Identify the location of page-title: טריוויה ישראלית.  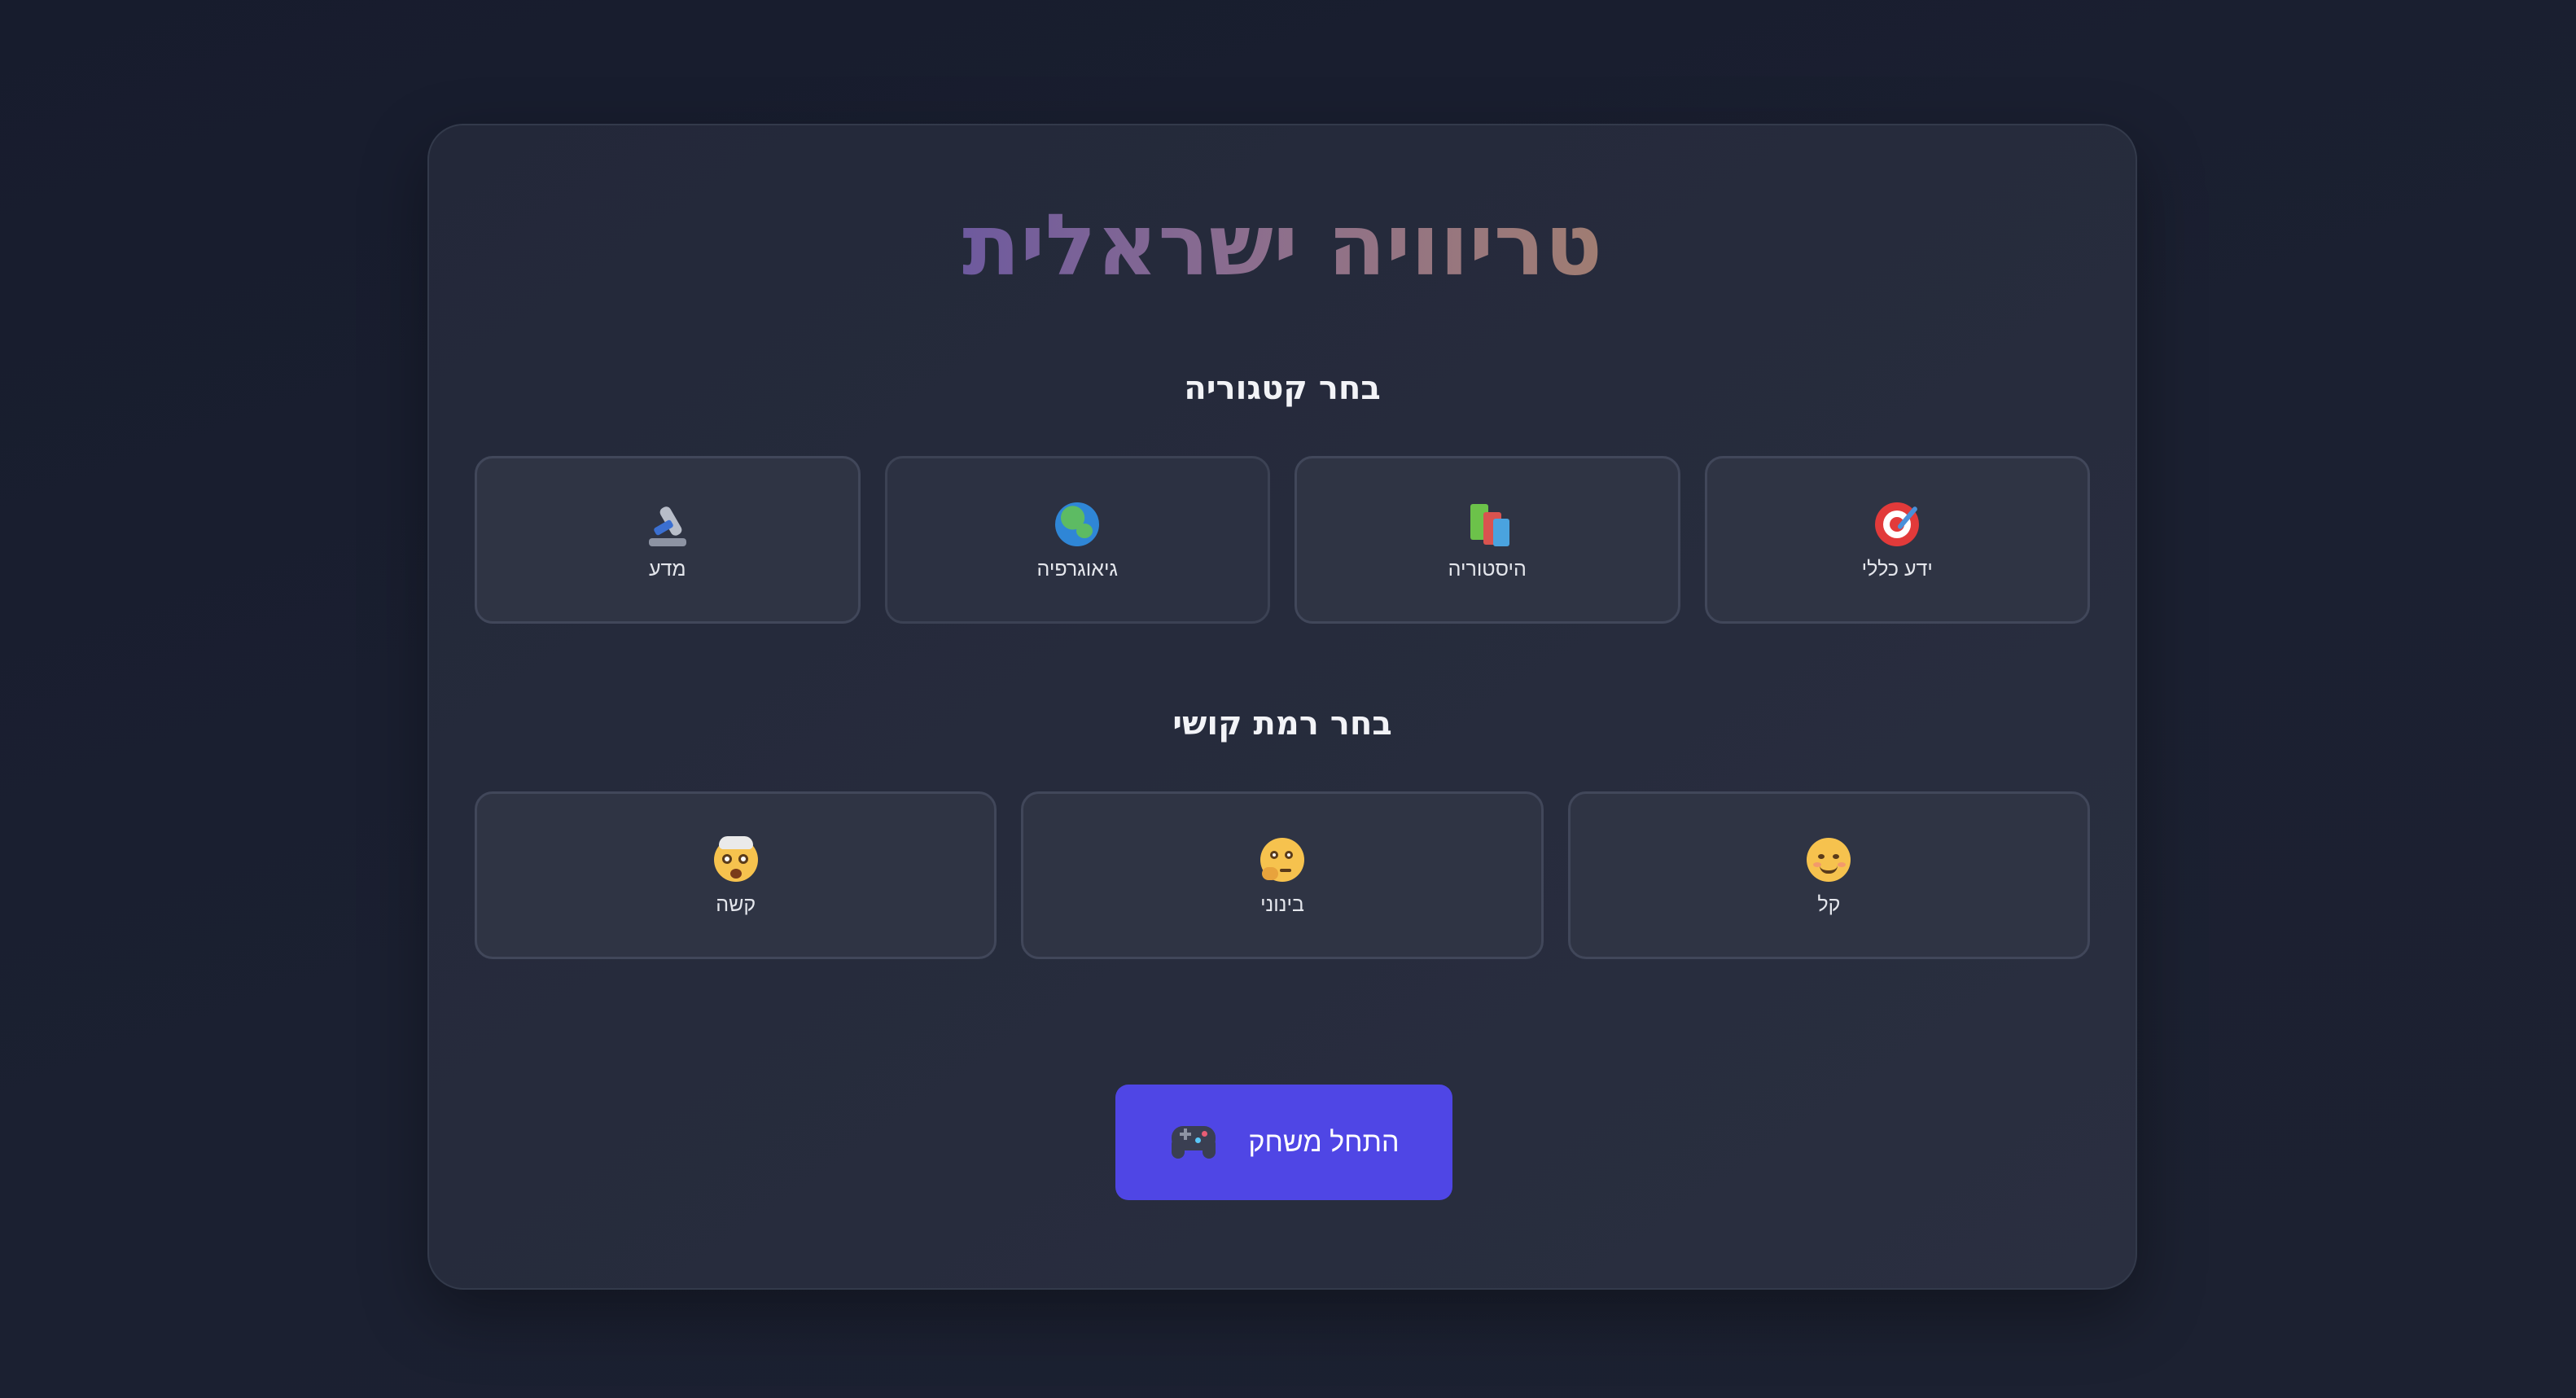
(1282, 245).